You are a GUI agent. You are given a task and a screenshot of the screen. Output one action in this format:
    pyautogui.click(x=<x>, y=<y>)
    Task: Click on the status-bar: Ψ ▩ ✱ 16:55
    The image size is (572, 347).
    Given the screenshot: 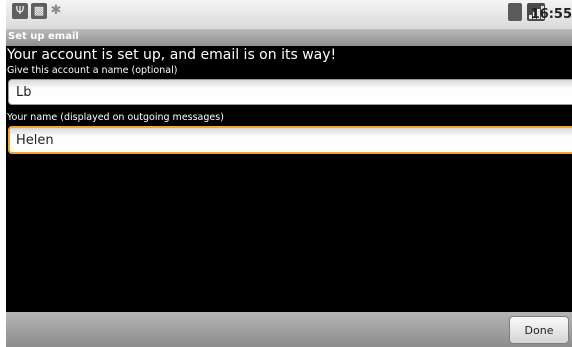 What is the action you would take?
    pyautogui.click(x=289, y=15)
    